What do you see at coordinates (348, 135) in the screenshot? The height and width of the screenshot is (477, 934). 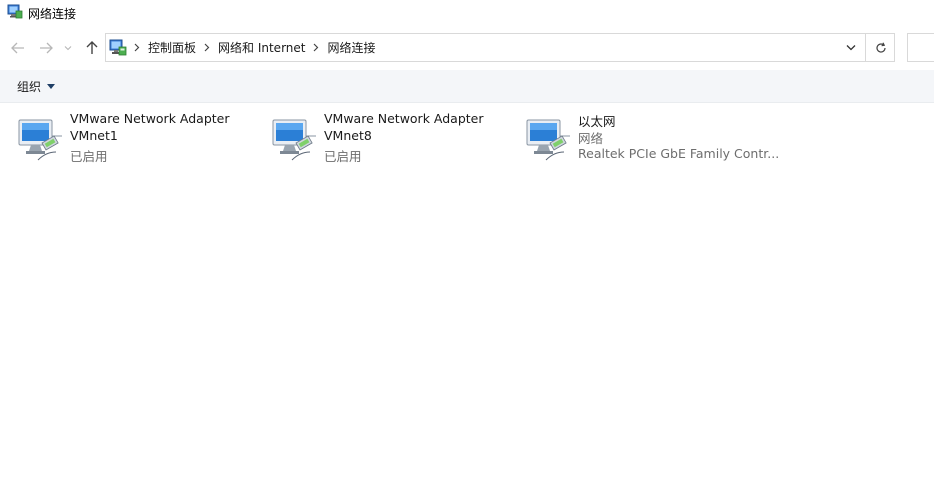 I see `connection-detail: VMnet8` at bounding box center [348, 135].